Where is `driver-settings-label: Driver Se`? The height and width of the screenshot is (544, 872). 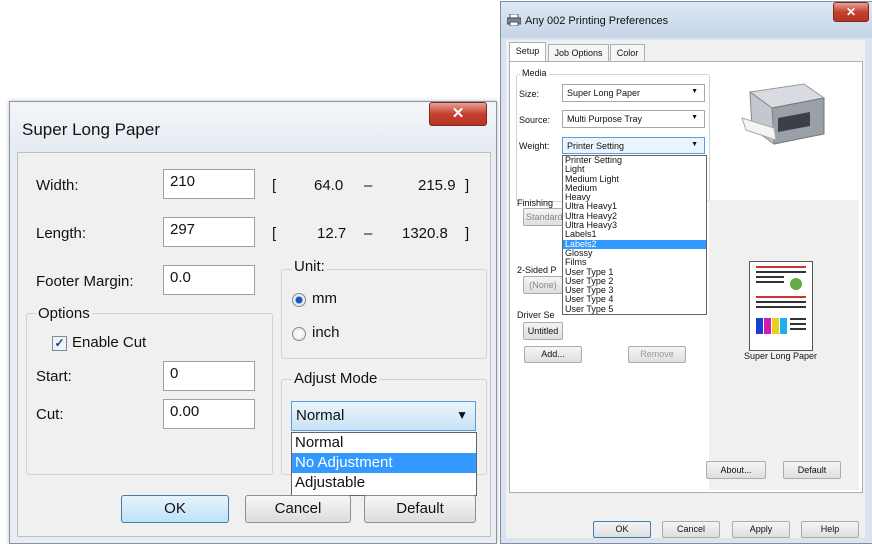 driver-settings-label: Driver Se is located at coordinates (536, 315).